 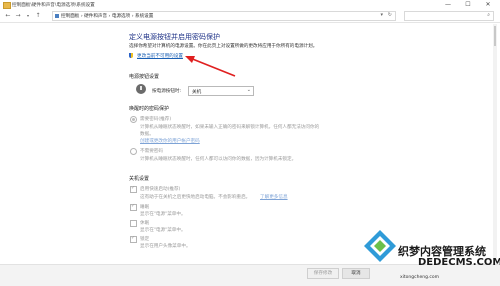 I want to click on require-password-desc-2: 数据。, so click(x=147, y=134).